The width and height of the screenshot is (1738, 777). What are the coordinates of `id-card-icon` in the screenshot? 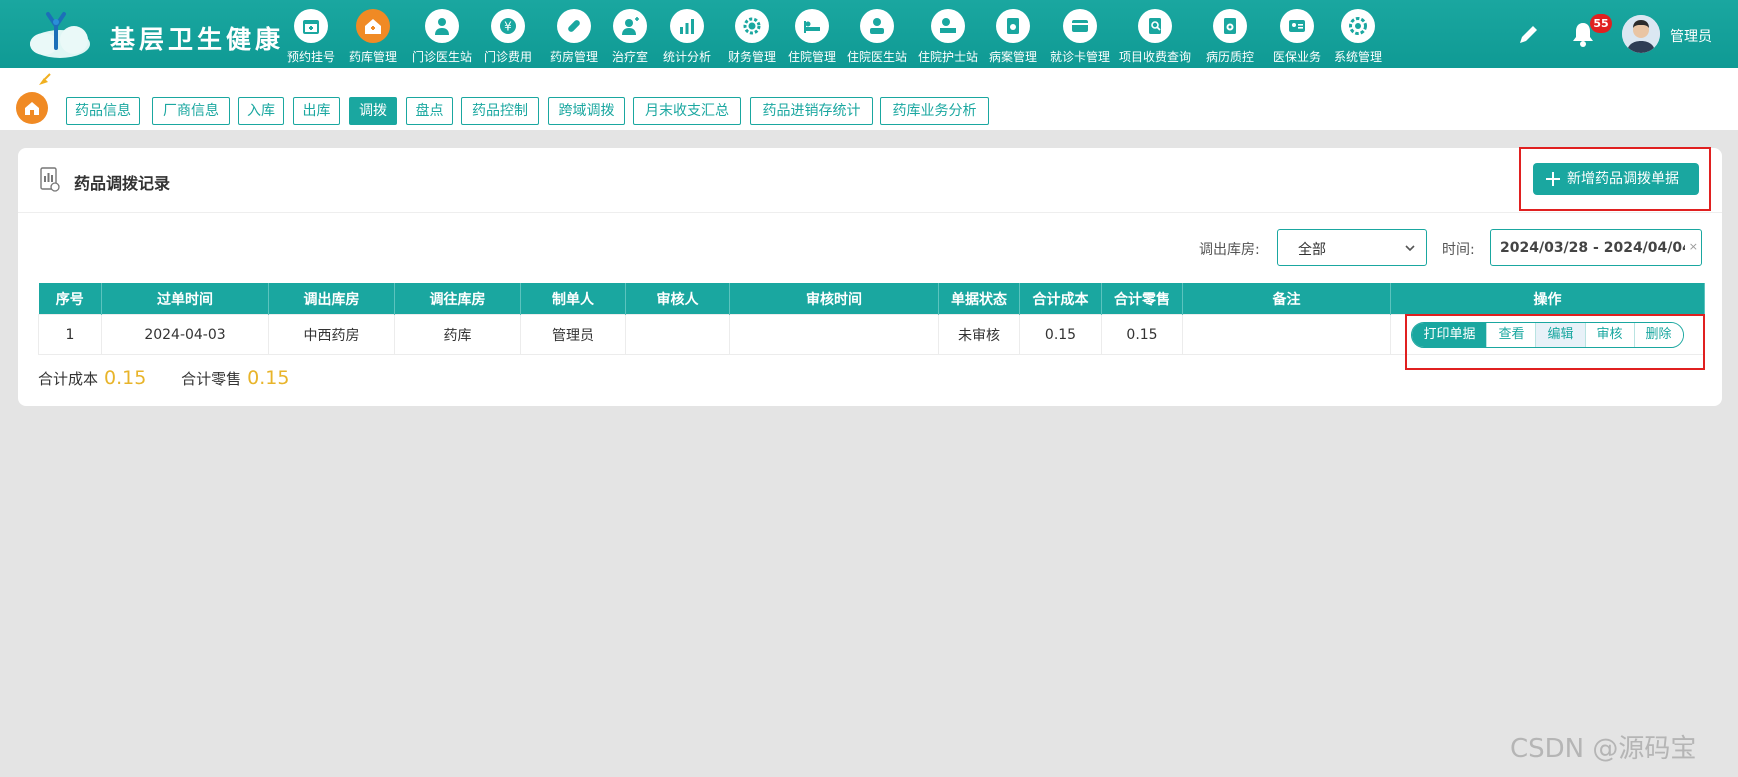 It's located at (1297, 26).